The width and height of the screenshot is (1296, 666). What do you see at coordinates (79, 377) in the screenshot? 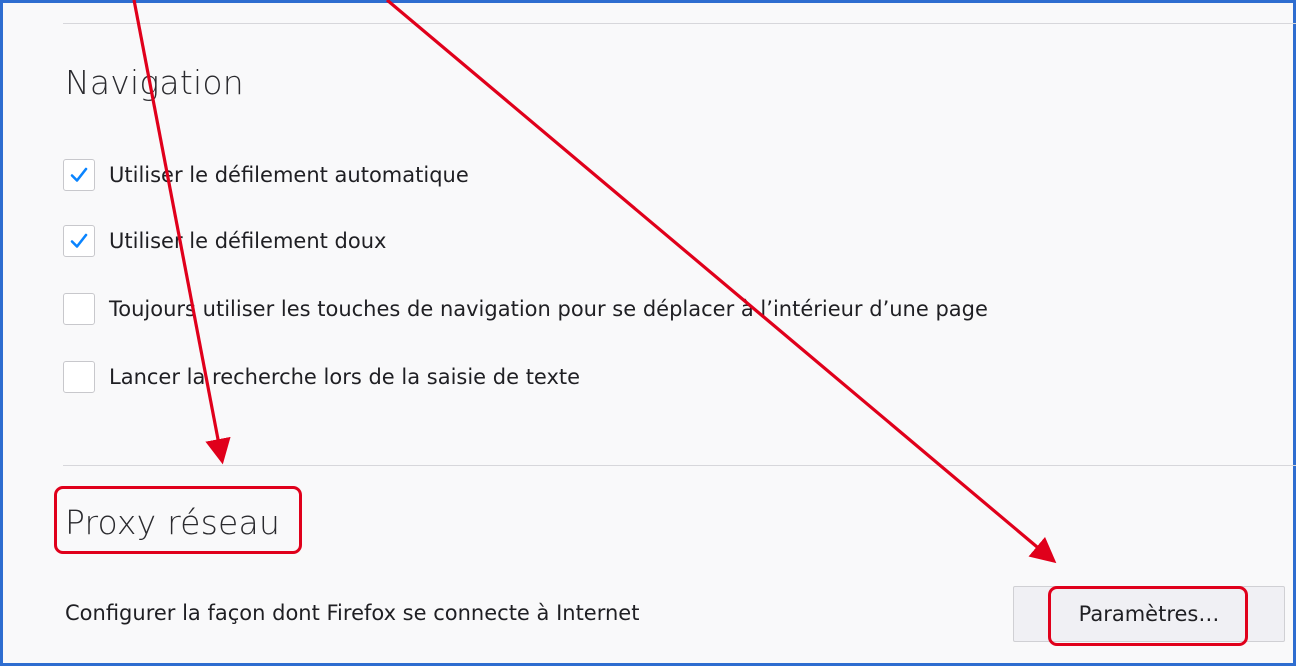
I see `search-on-typing-checkbox` at bounding box center [79, 377].